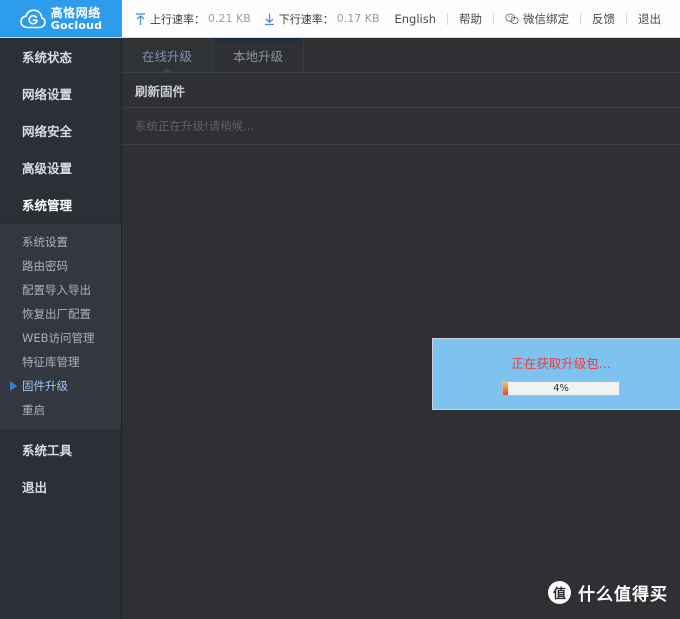 The width and height of the screenshot is (680, 619). I want to click on submenu-item-system-settings: 系统设置, so click(60, 242).